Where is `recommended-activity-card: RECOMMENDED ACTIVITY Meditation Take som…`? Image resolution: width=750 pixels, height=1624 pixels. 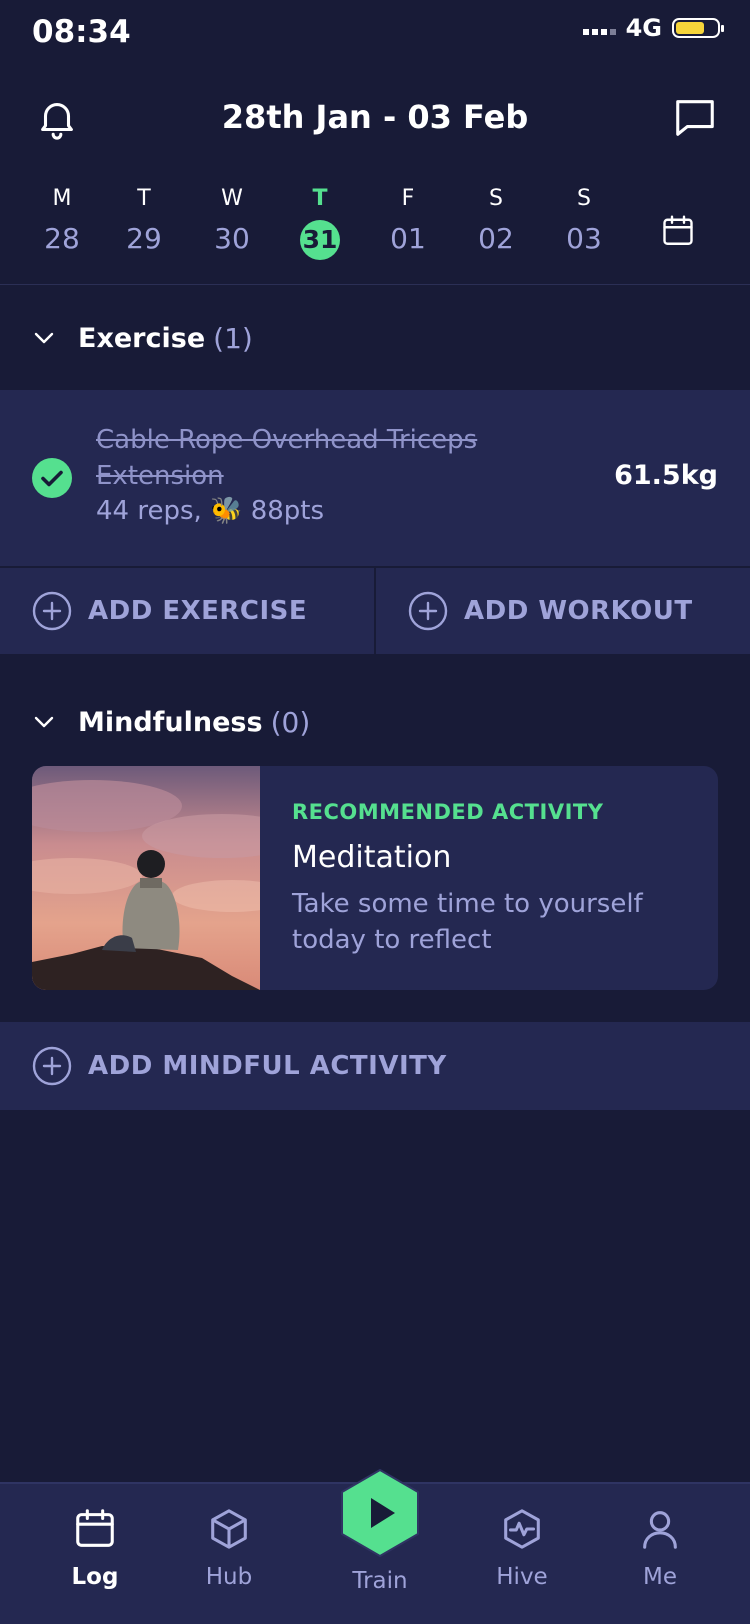
recommended-activity-card: RECOMMENDED ACTIVITY Meditation Take som… is located at coordinates (375, 878).